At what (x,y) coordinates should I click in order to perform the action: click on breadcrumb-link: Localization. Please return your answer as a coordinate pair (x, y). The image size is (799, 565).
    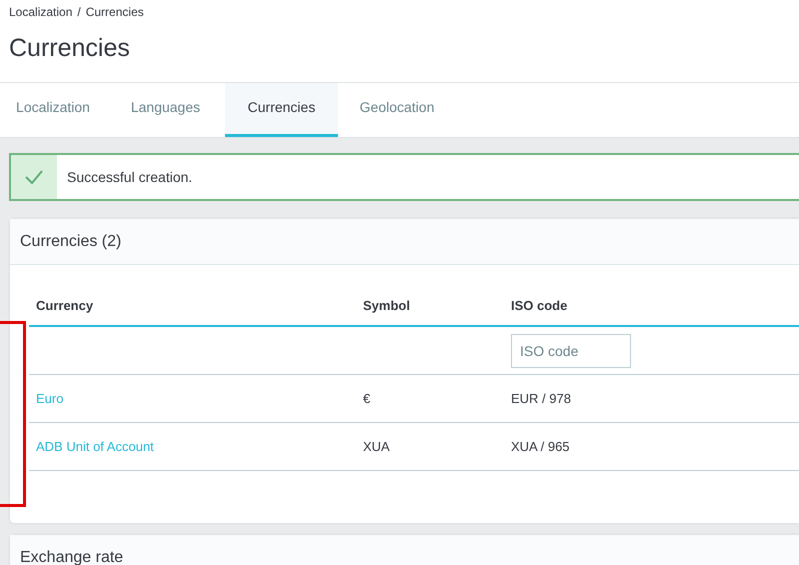
    Looking at the image, I should click on (40, 12).